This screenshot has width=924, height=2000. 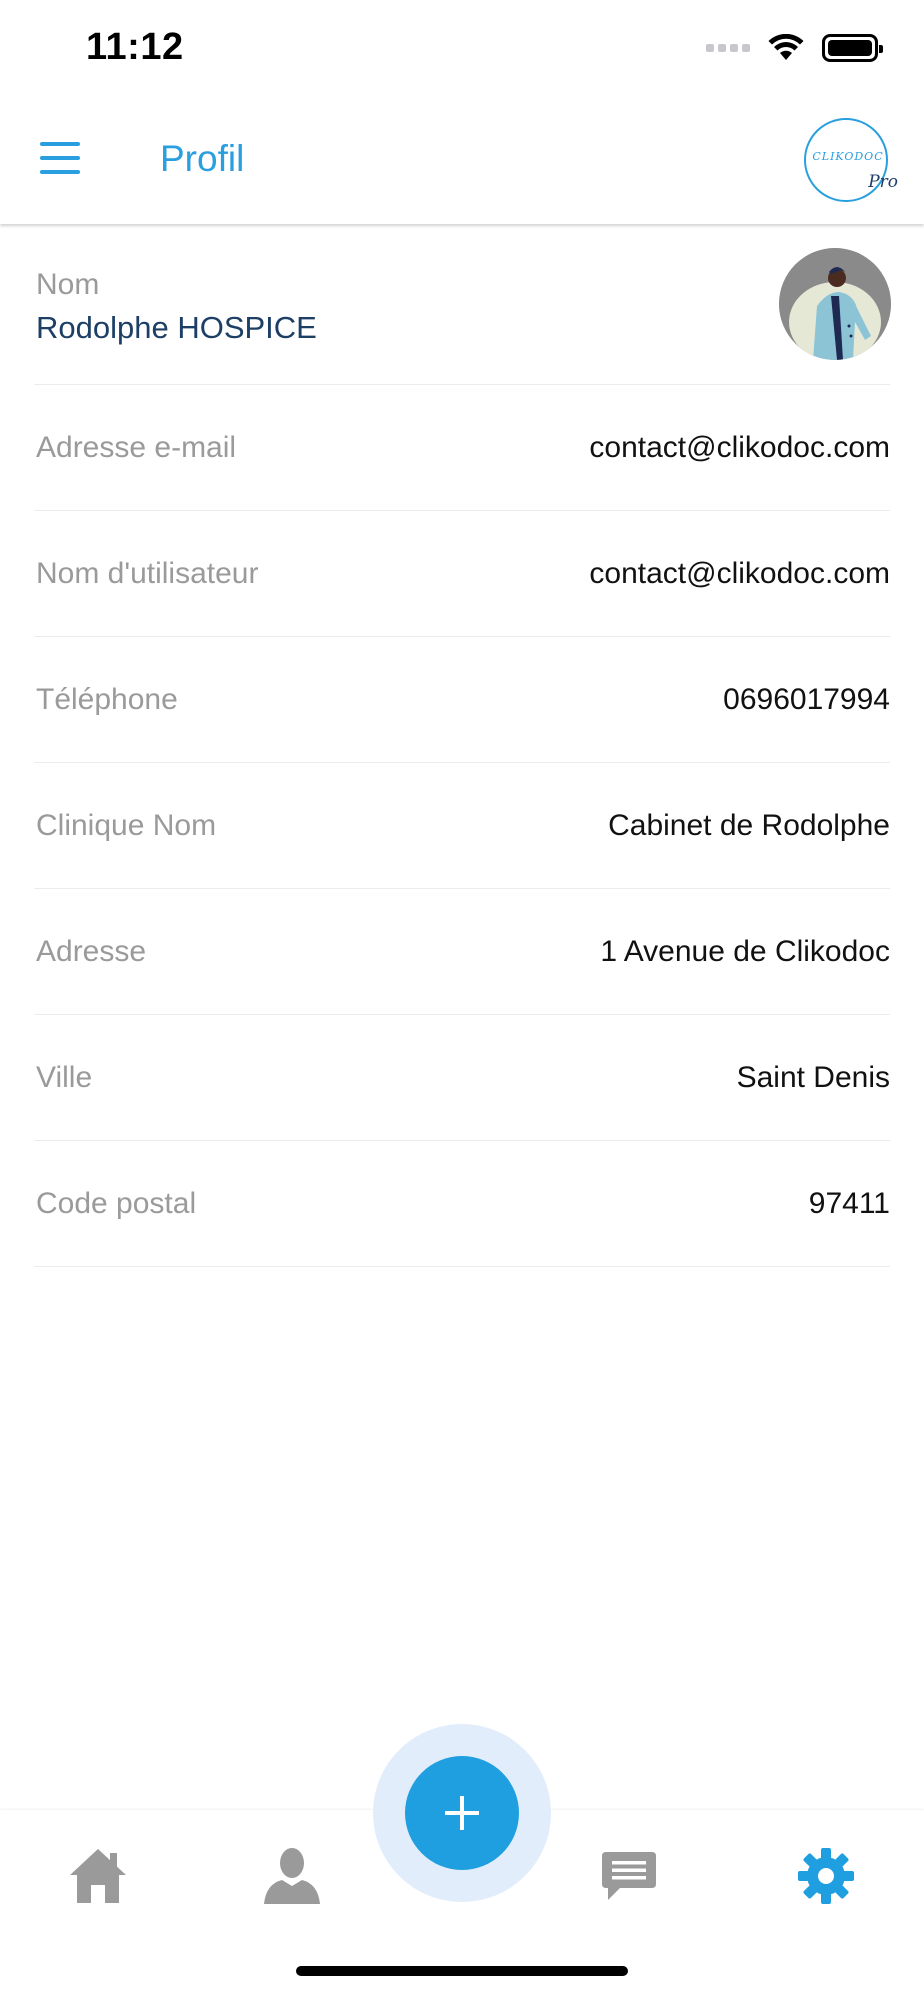 I want to click on email-row: Adresse e-mail contact@clikodoc.com, so click(x=462, y=448).